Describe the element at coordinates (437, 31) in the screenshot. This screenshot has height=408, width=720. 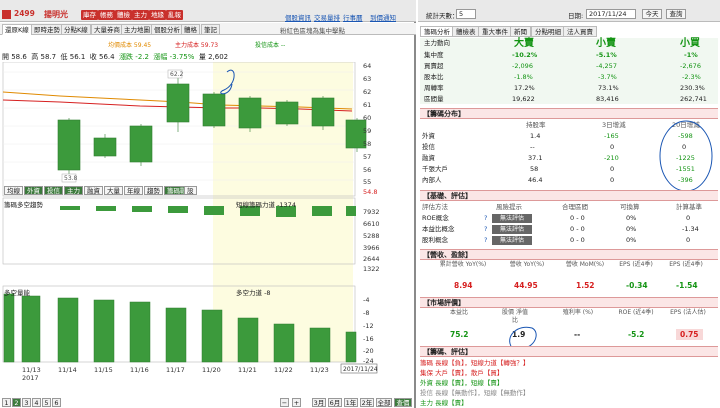
I see `rtab-chip: 籌碼分析` at that location.